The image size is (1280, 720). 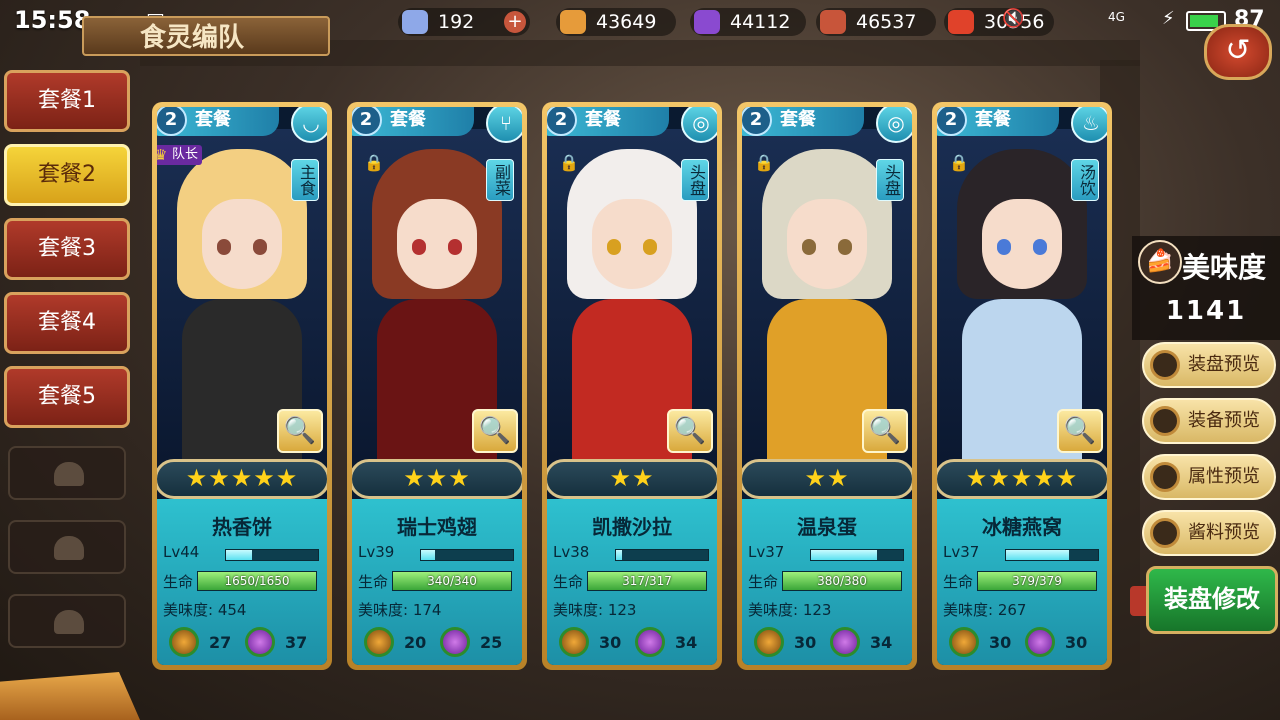 I want to click on corner-decoration, so click(x=70, y=696).